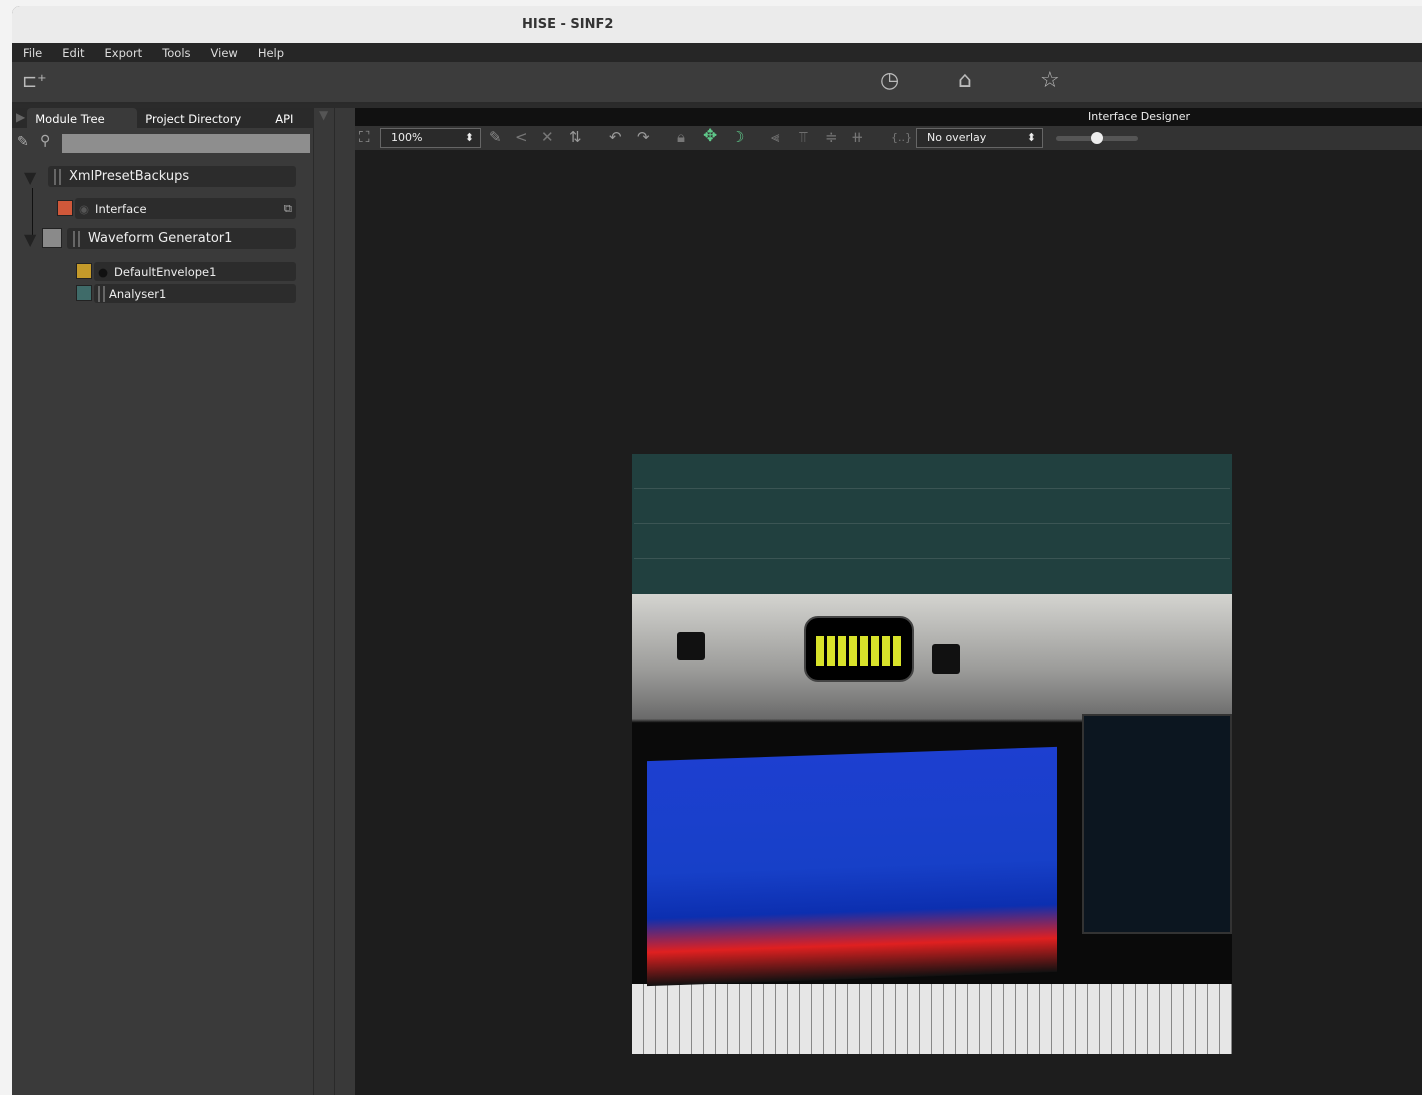  I want to click on slider-thumb, so click(1097, 138).